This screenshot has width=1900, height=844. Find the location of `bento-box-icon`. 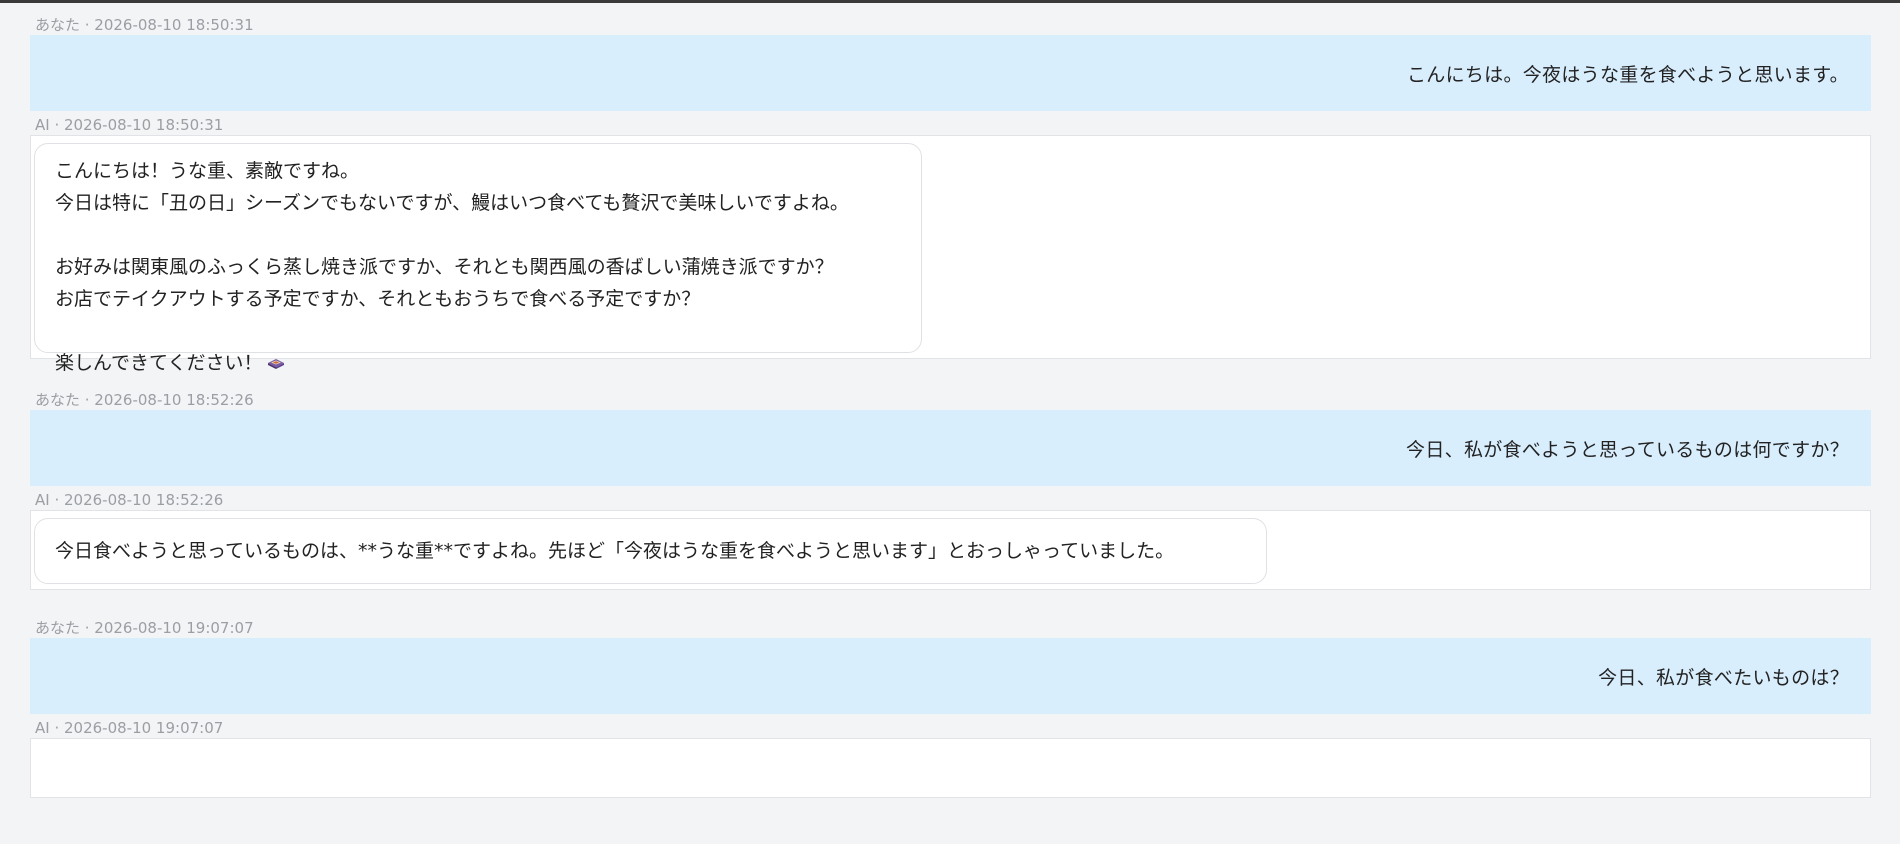

bento-box-icon is located at coordinates (276, 364).